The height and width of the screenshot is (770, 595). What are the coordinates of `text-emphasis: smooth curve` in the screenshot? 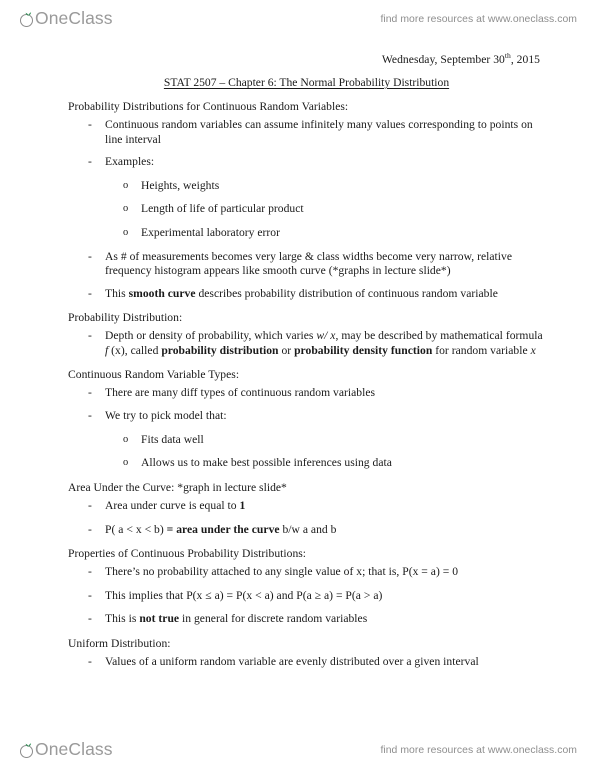 It's located at (162, 293).